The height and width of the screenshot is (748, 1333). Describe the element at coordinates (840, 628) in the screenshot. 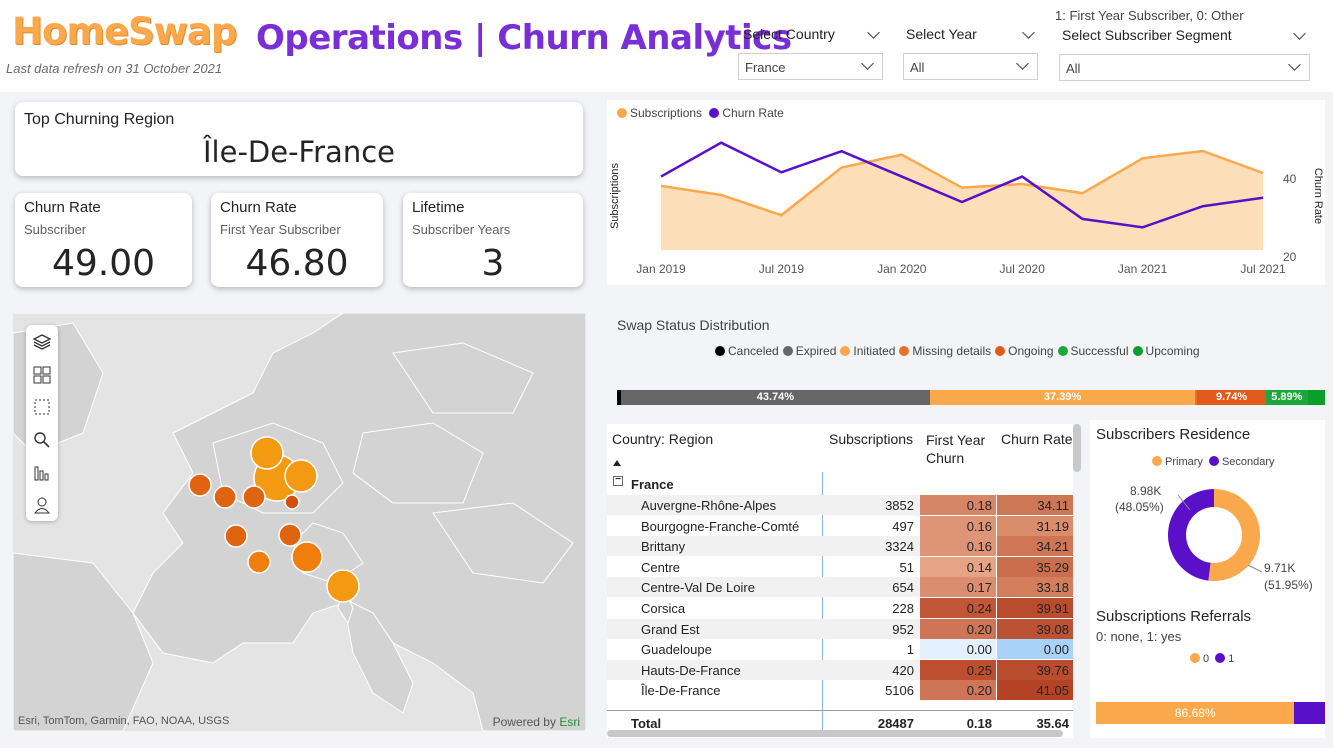

I see `table-row: Grand Est 952 0.20 39.08` at that location.